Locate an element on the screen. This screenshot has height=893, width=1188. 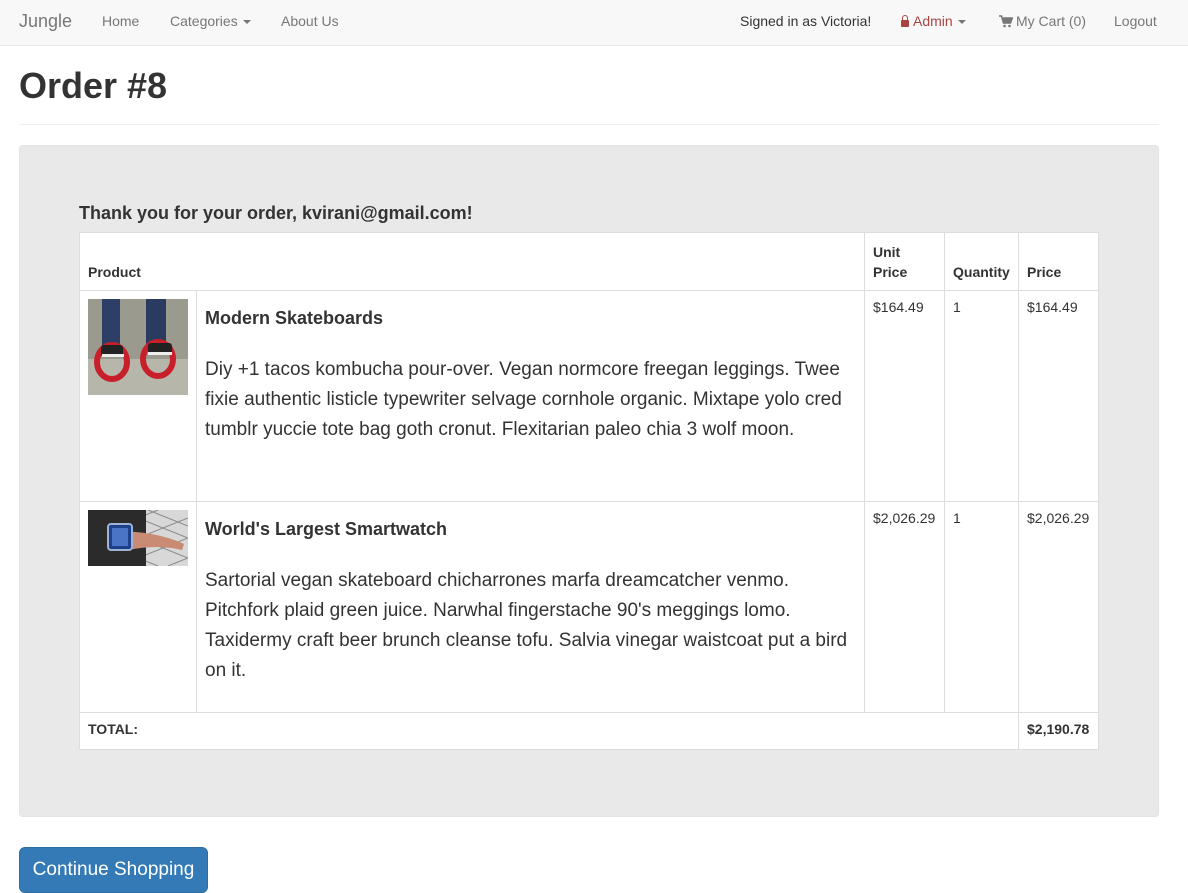
nav-home-link: Home is located at coordinates (120, 23).